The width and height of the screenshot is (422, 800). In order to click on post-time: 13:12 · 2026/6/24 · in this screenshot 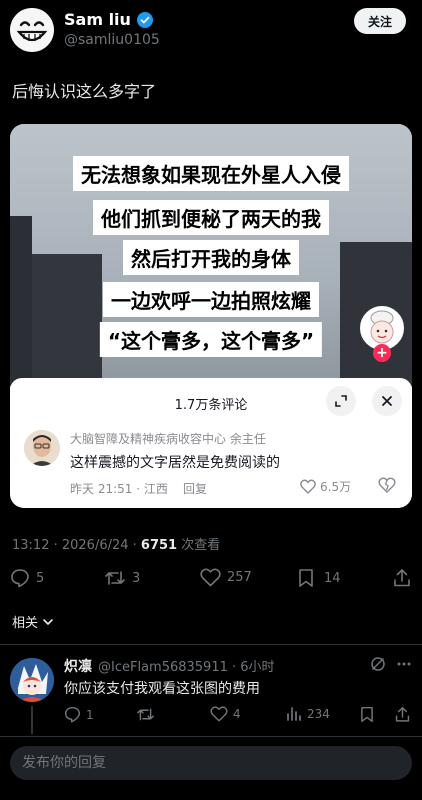, I will do `click(76, 545)`.